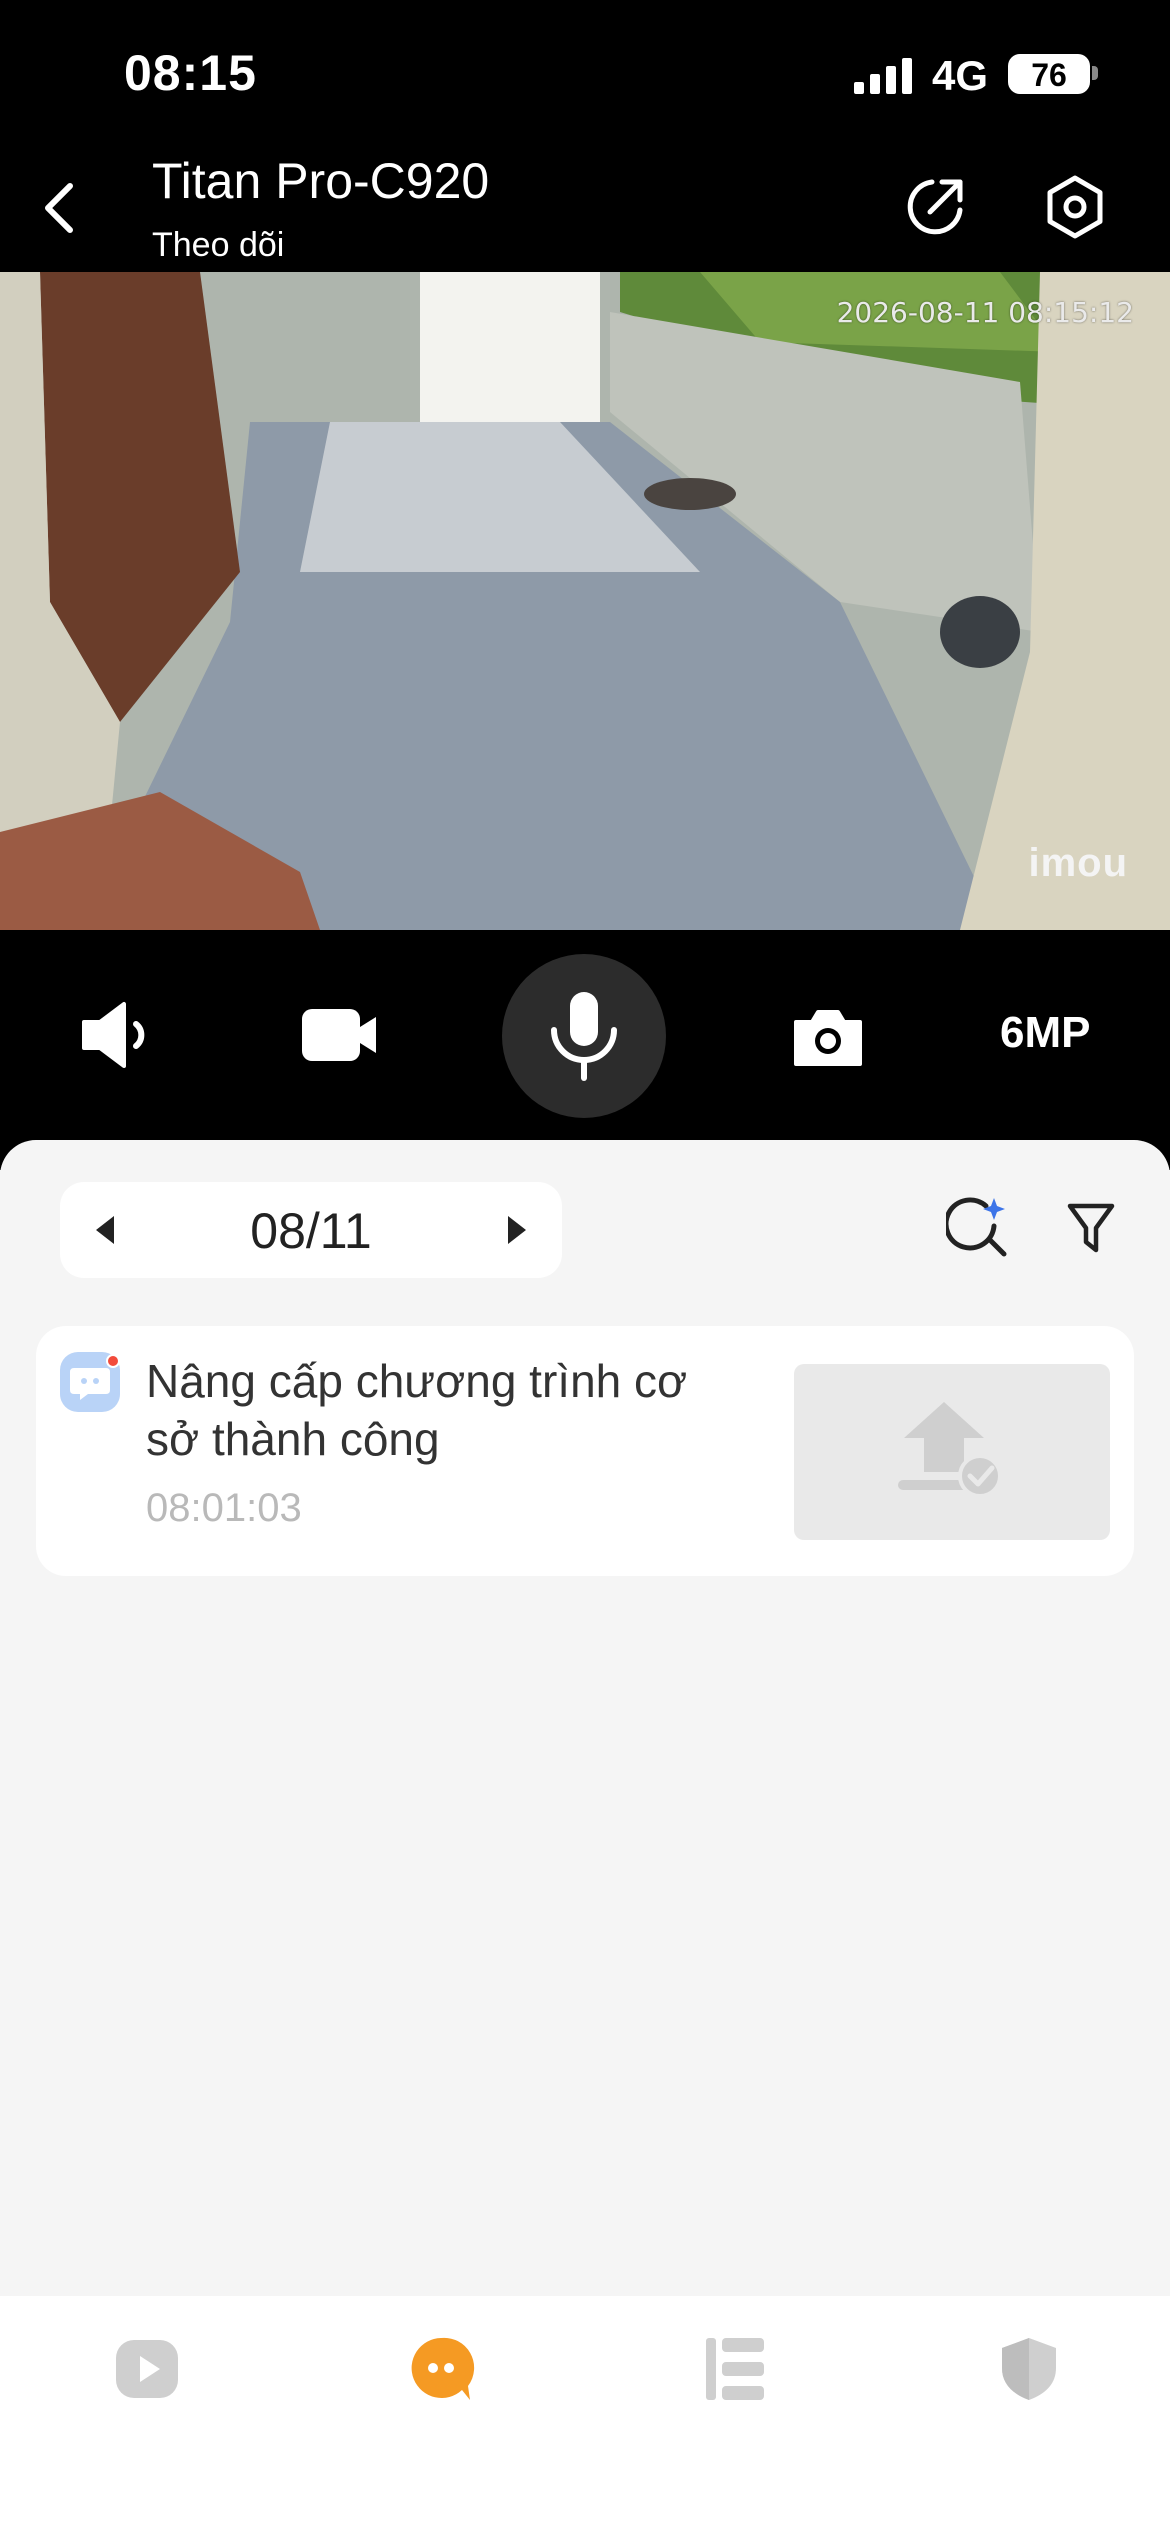 This screenshot has width=1170, height=2532. What do you see at coordinates (340, 1035) in the screenshot?
I see `video-record-icon` at bounding box center [340, 1035].